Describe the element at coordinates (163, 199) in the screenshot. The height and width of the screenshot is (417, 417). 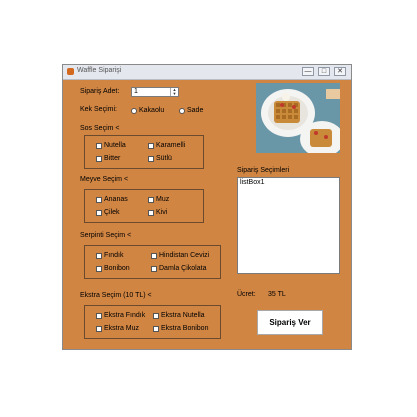
I see `checkbox-muz-label: Muz` at that location.